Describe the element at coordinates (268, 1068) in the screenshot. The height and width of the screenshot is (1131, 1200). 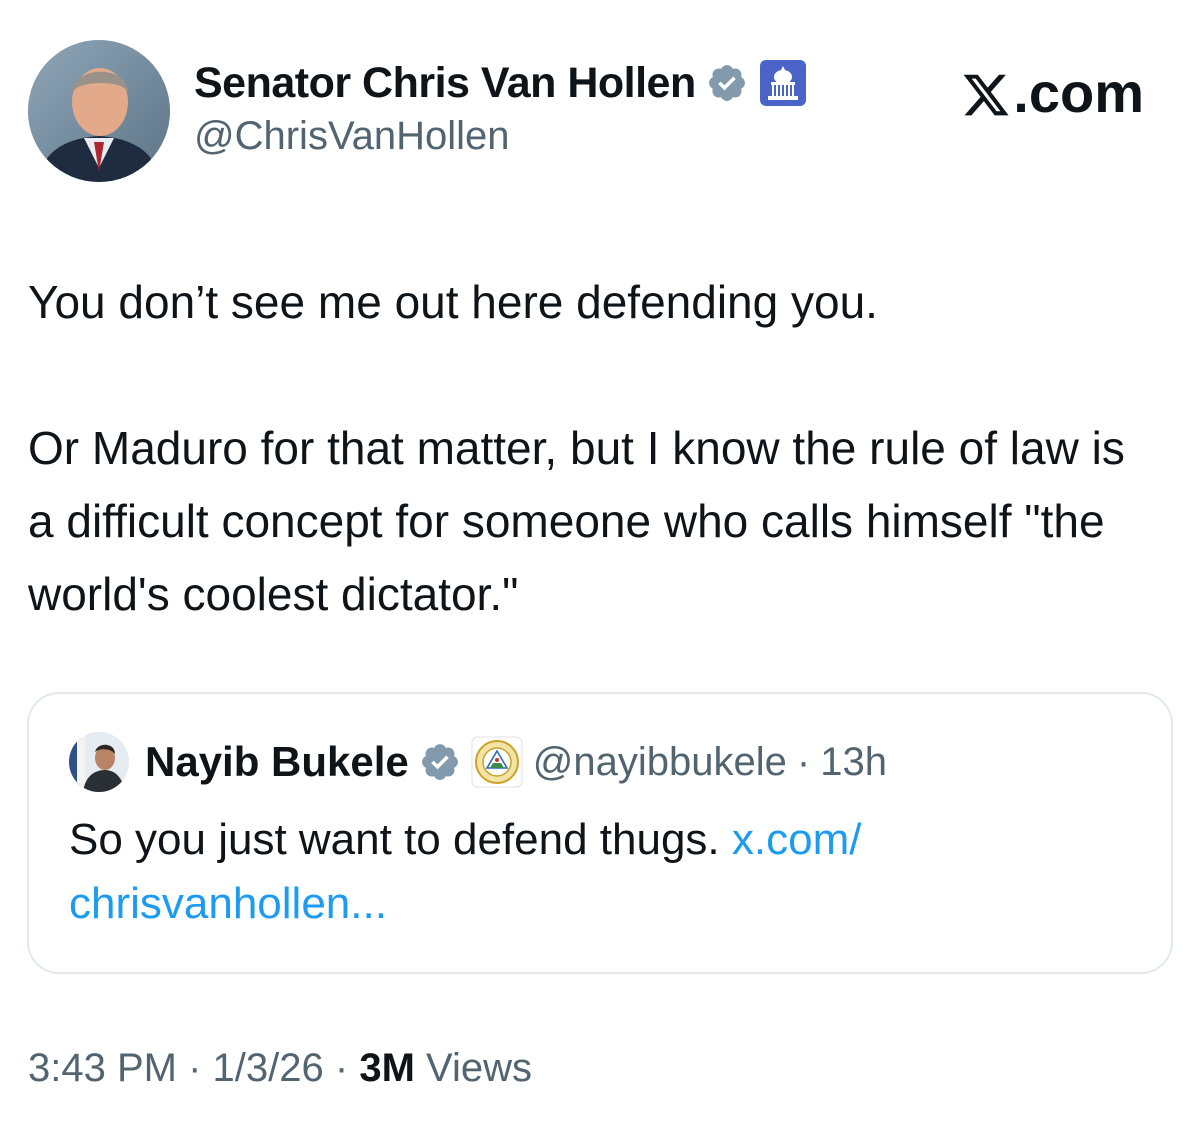
I see `tweet-date: 1/3/26` at that location.